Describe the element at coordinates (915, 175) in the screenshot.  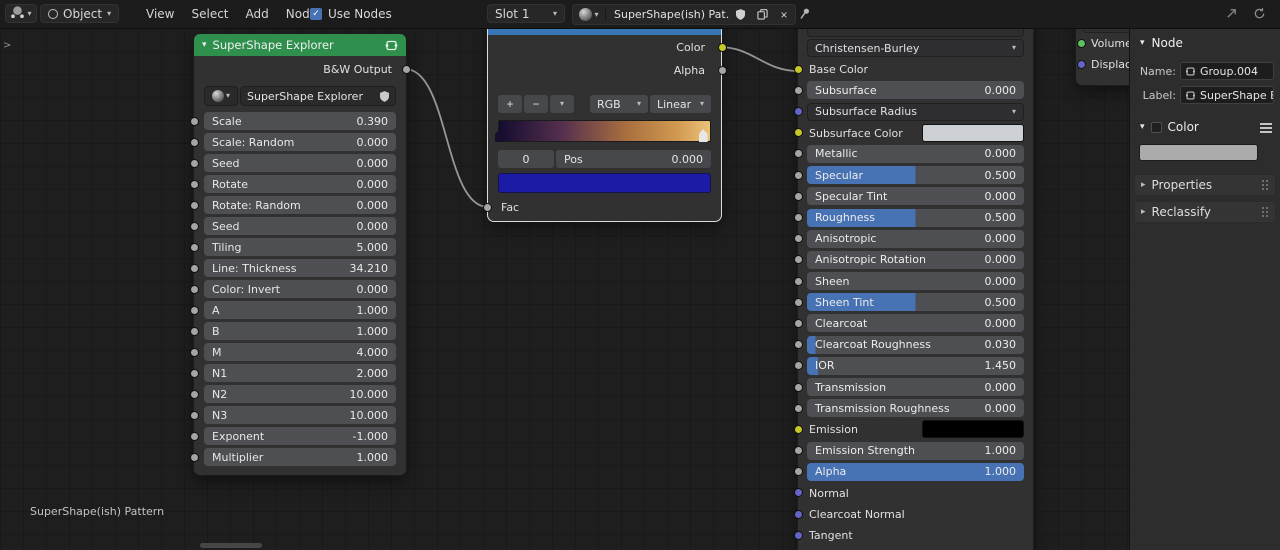
I see `slider-field: Specular 0.500` at that location.